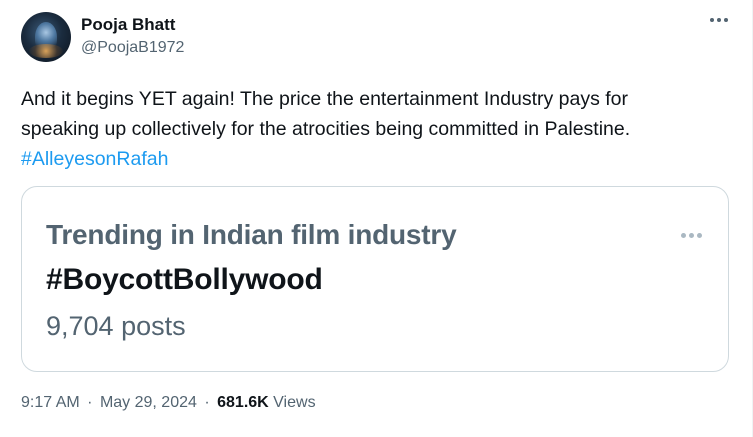 This screenshot has width=753, height=437. What do you see at coordinates (116, 326) in the screenshot?
I see `trend-post-count: 9,704 posts` at bounding box center [116, 326].